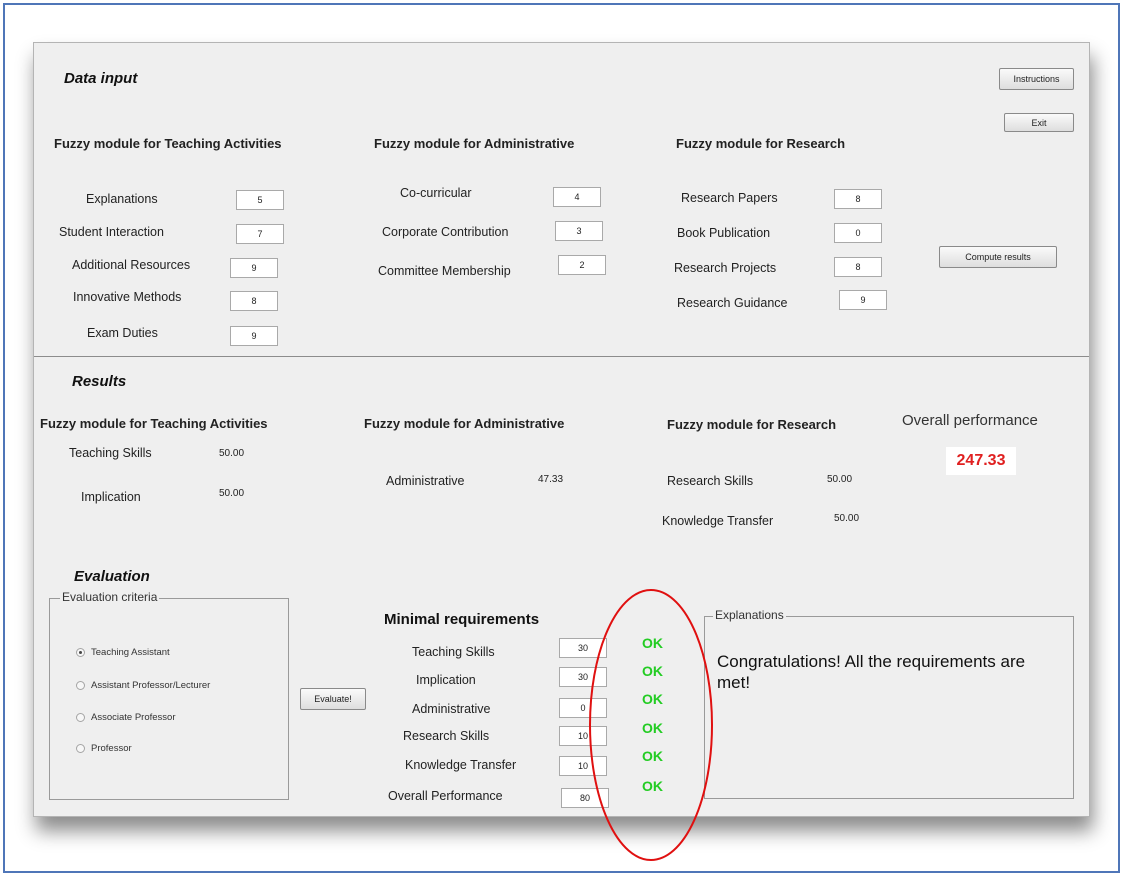  Describe the element at coordinates (729, 198) in the screenshot. I see `research-papers-label: Research Papers` at that location.